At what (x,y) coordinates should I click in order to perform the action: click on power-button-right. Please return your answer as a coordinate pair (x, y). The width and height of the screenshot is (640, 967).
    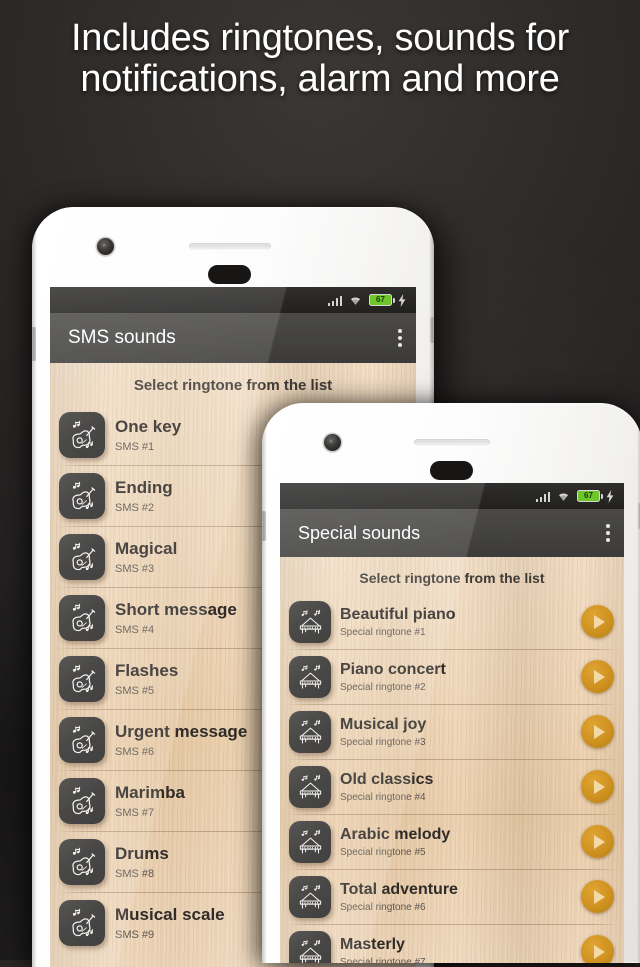
    Looking at the image, I should click on (432, 330).